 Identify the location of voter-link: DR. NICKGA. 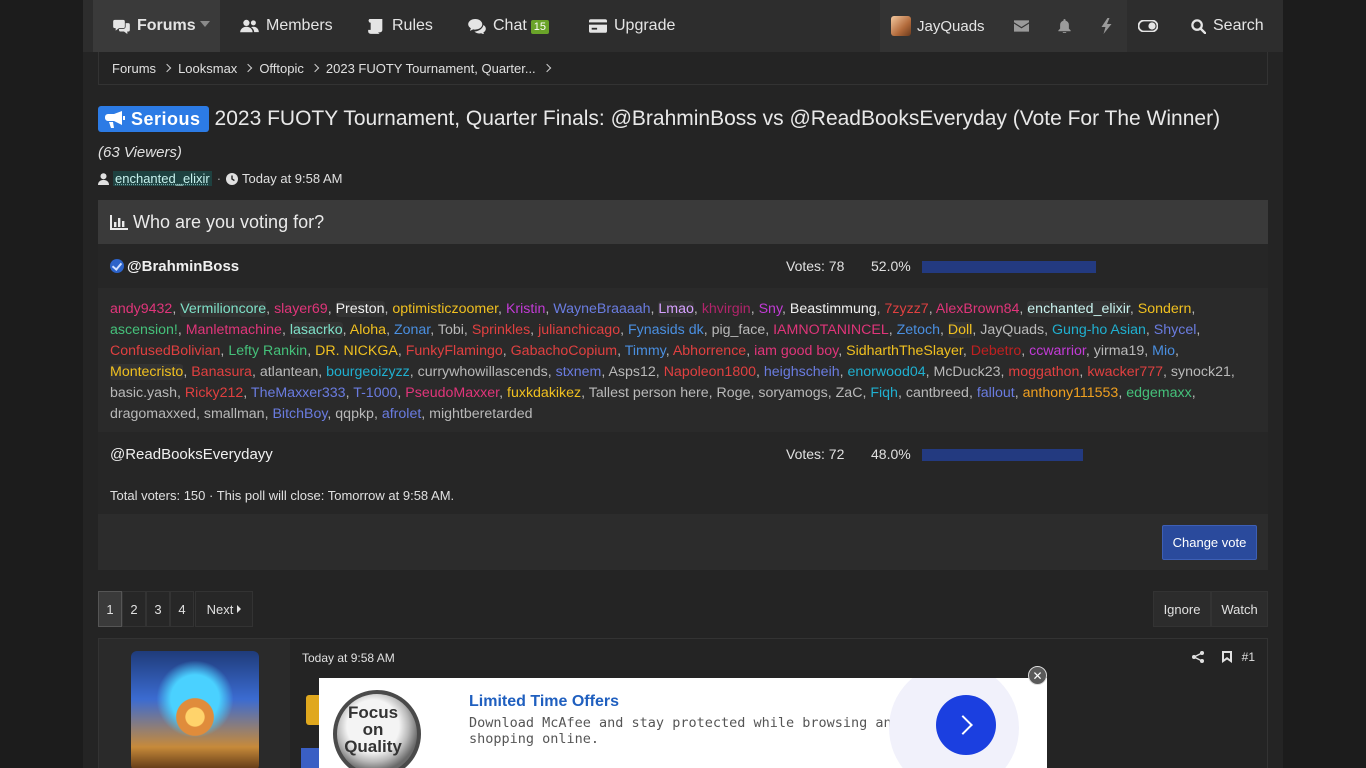
(356, 351).